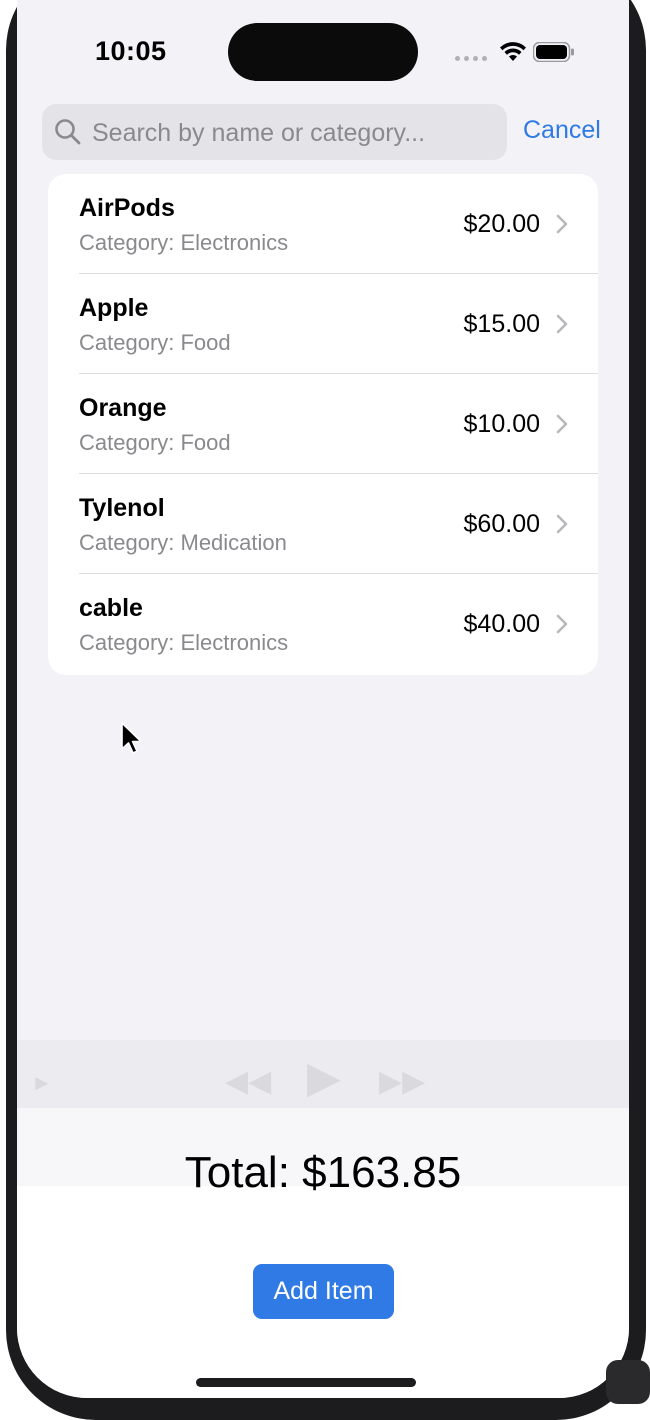  I want to click on list-item: cable Category: Electronics $40.00, so click(323, 624).